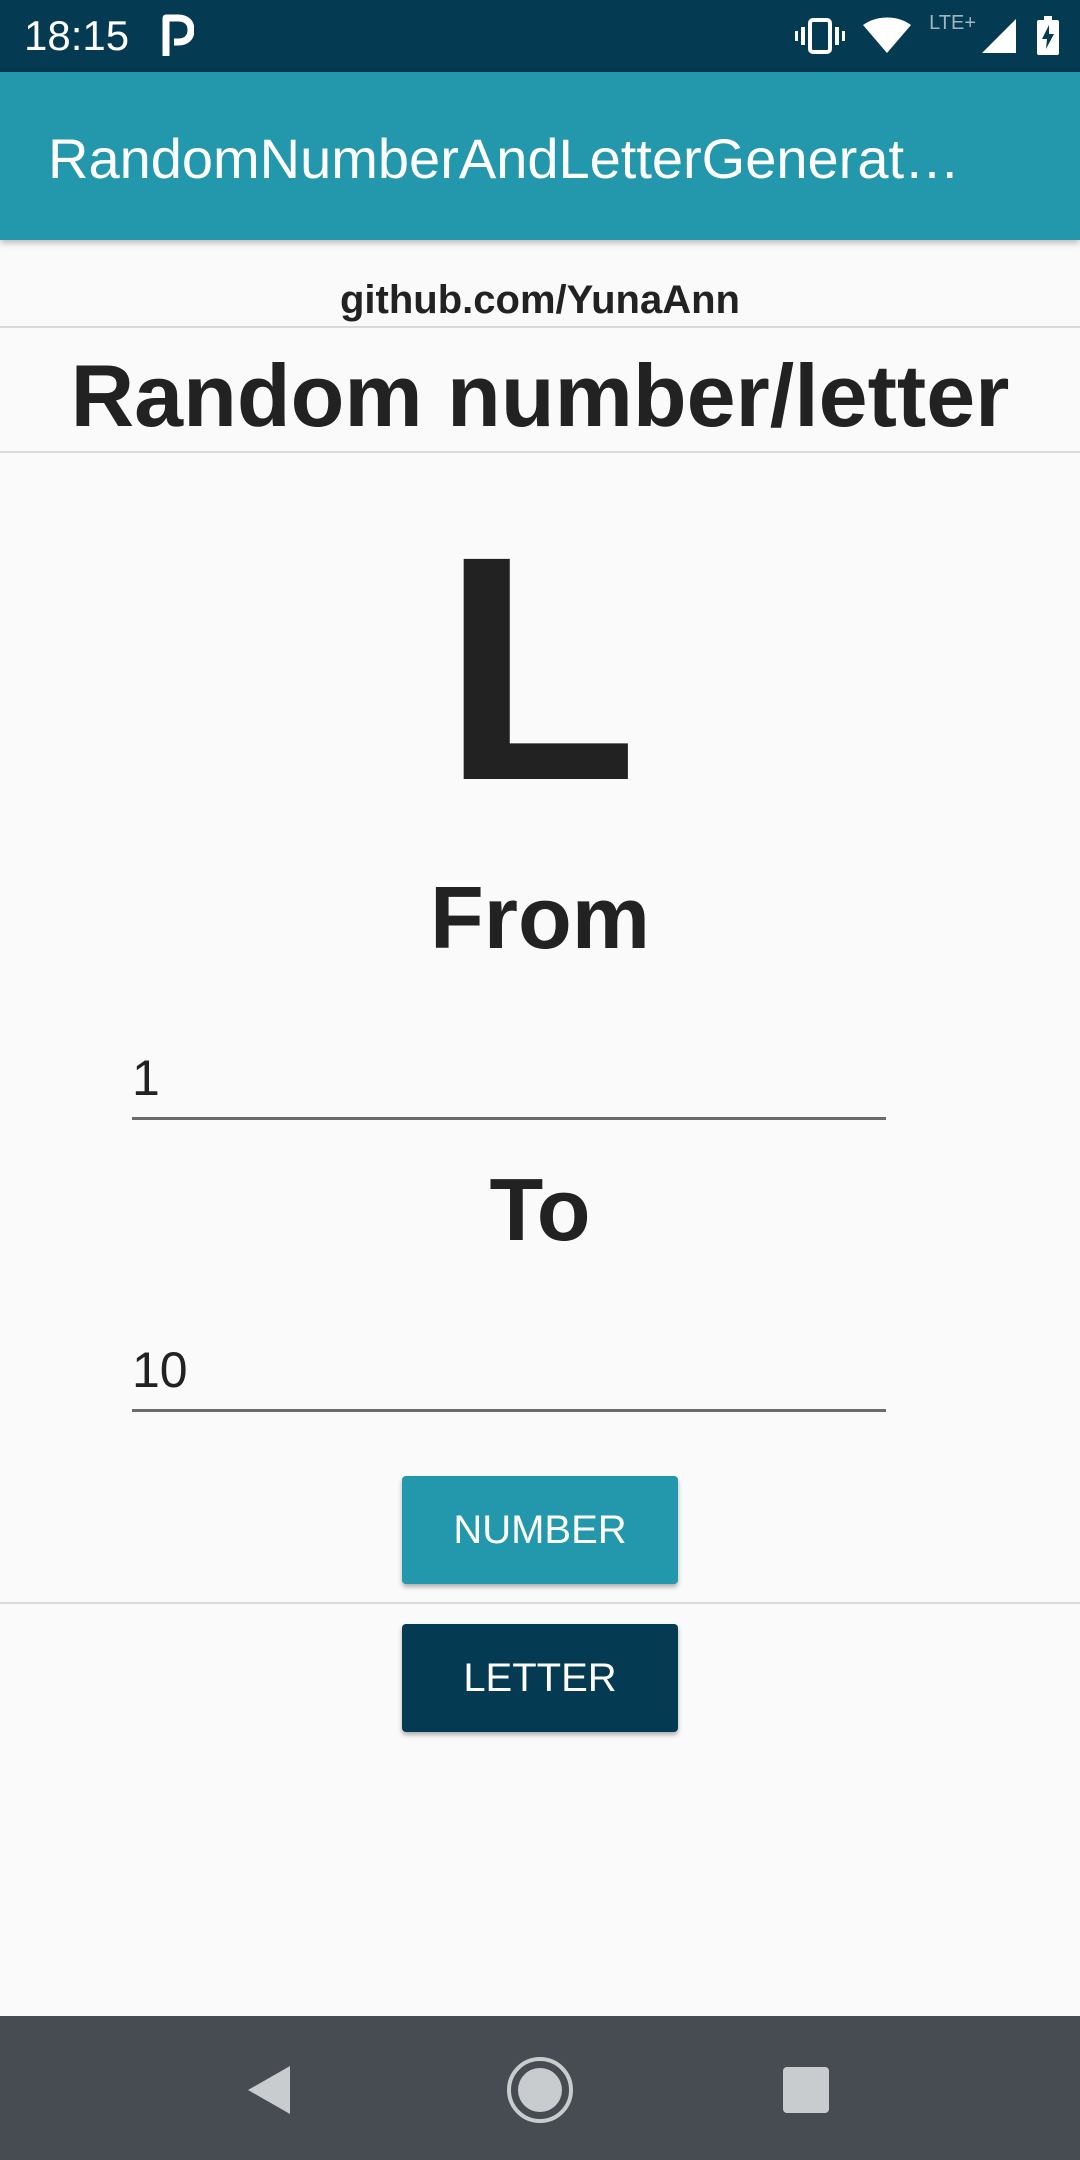  What do you see at coordinates (77, 35) in the screenshot?
I see `status-time: 18:15` at bounding box center [77, 35].